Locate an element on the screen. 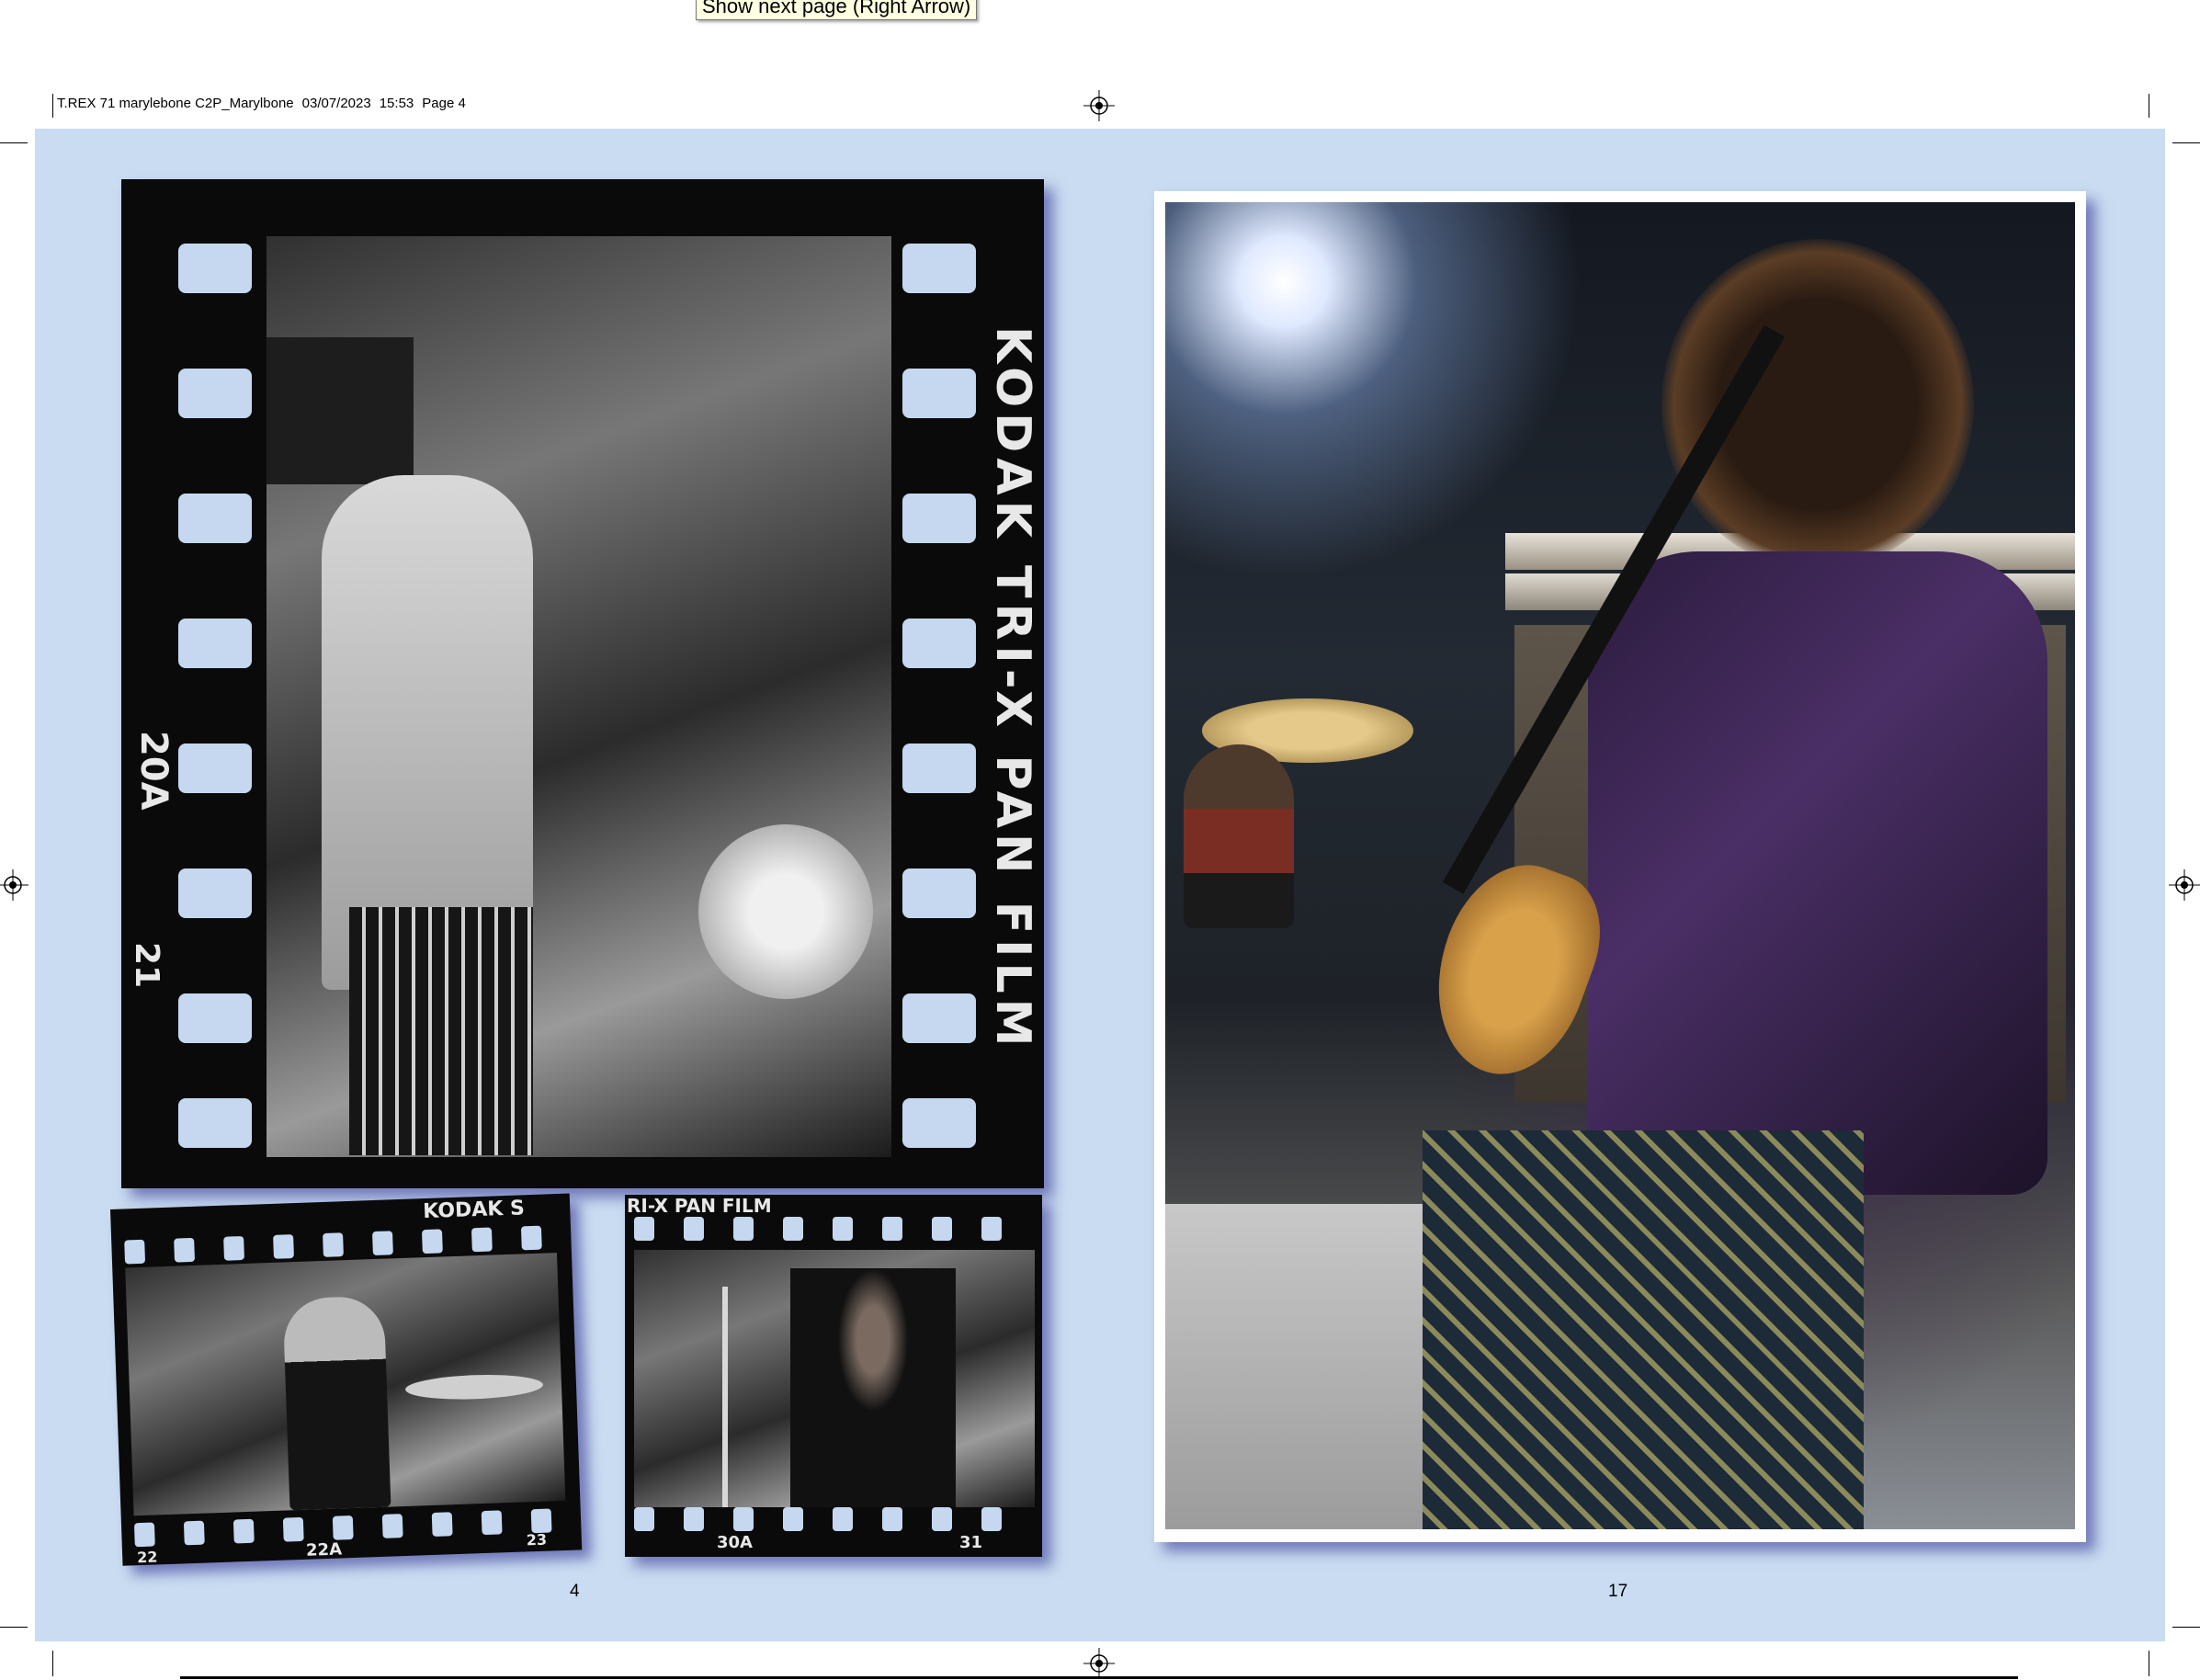 The image size is (2200, 1680). patterned-trousers is located at coordinates (1643, 1329).